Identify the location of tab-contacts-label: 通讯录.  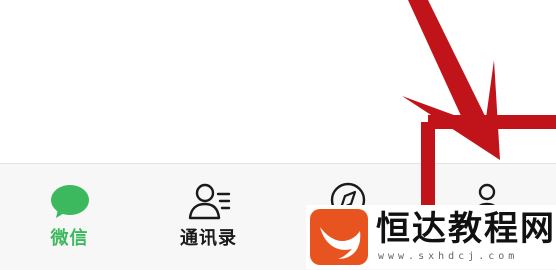
(208, 238).